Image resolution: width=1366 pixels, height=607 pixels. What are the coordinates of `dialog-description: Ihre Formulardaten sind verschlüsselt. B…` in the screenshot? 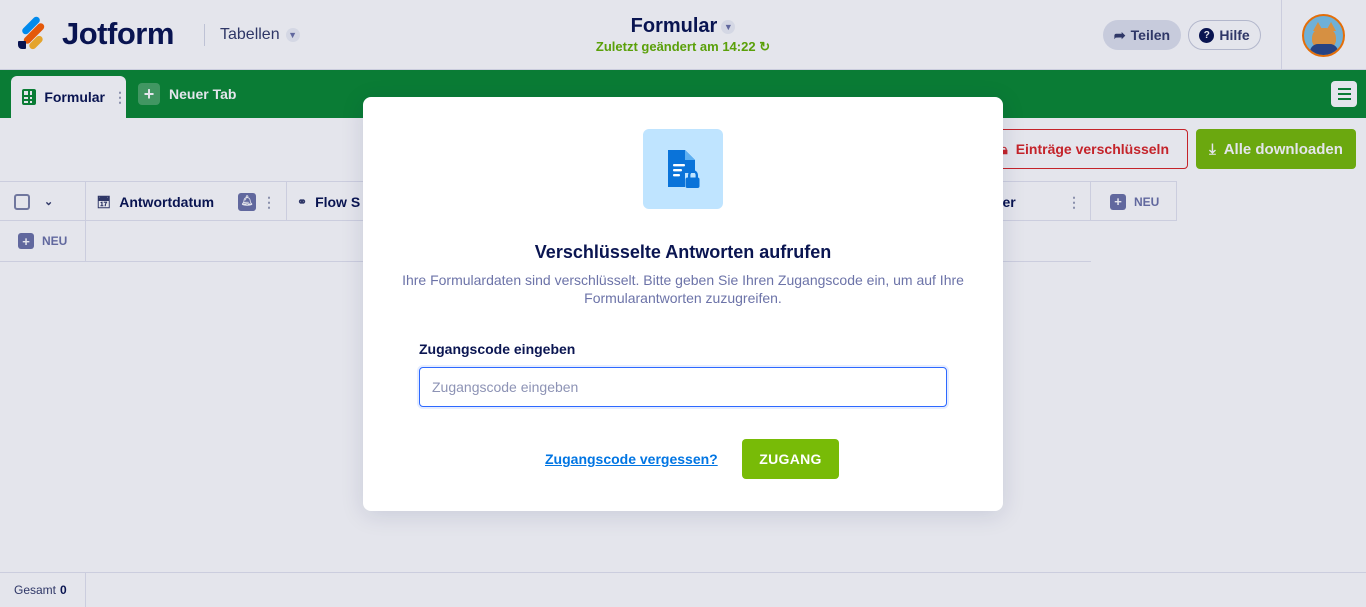 It's located at (683, 289).